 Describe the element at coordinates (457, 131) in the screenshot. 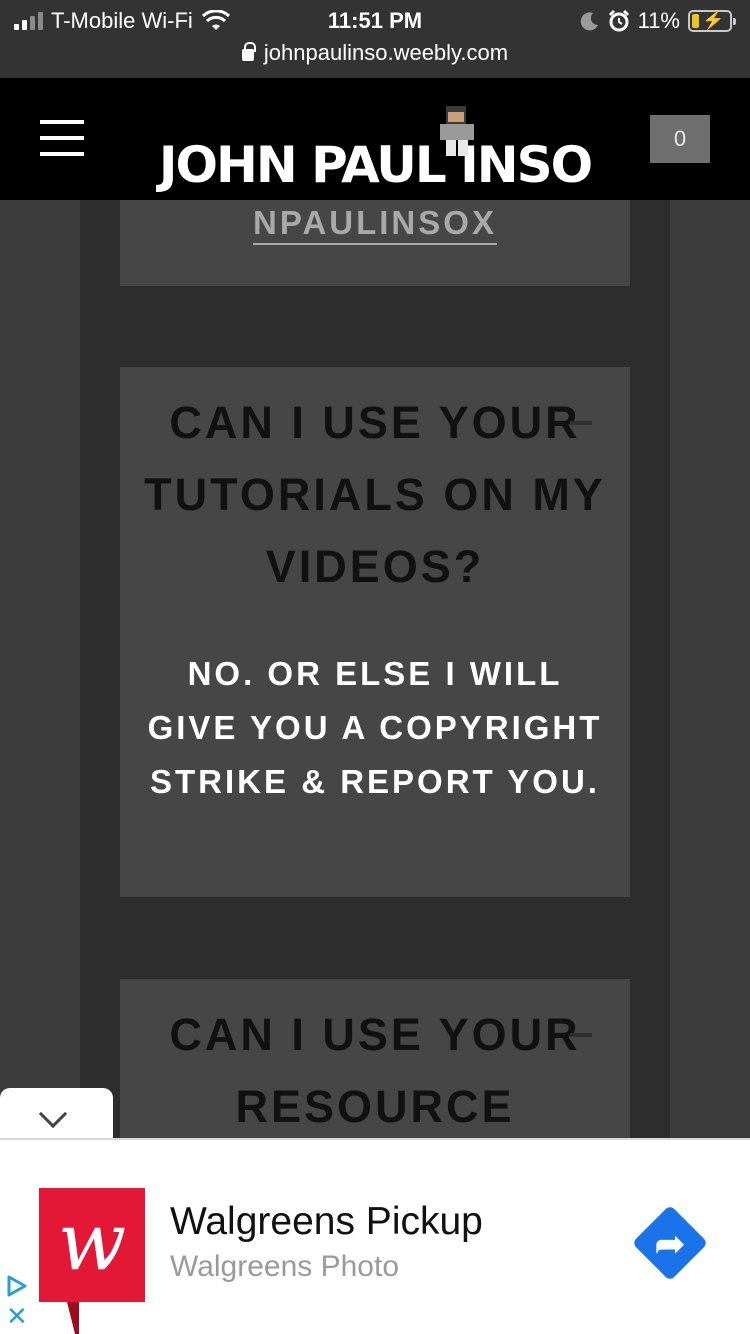

I see `avatar` at that location.